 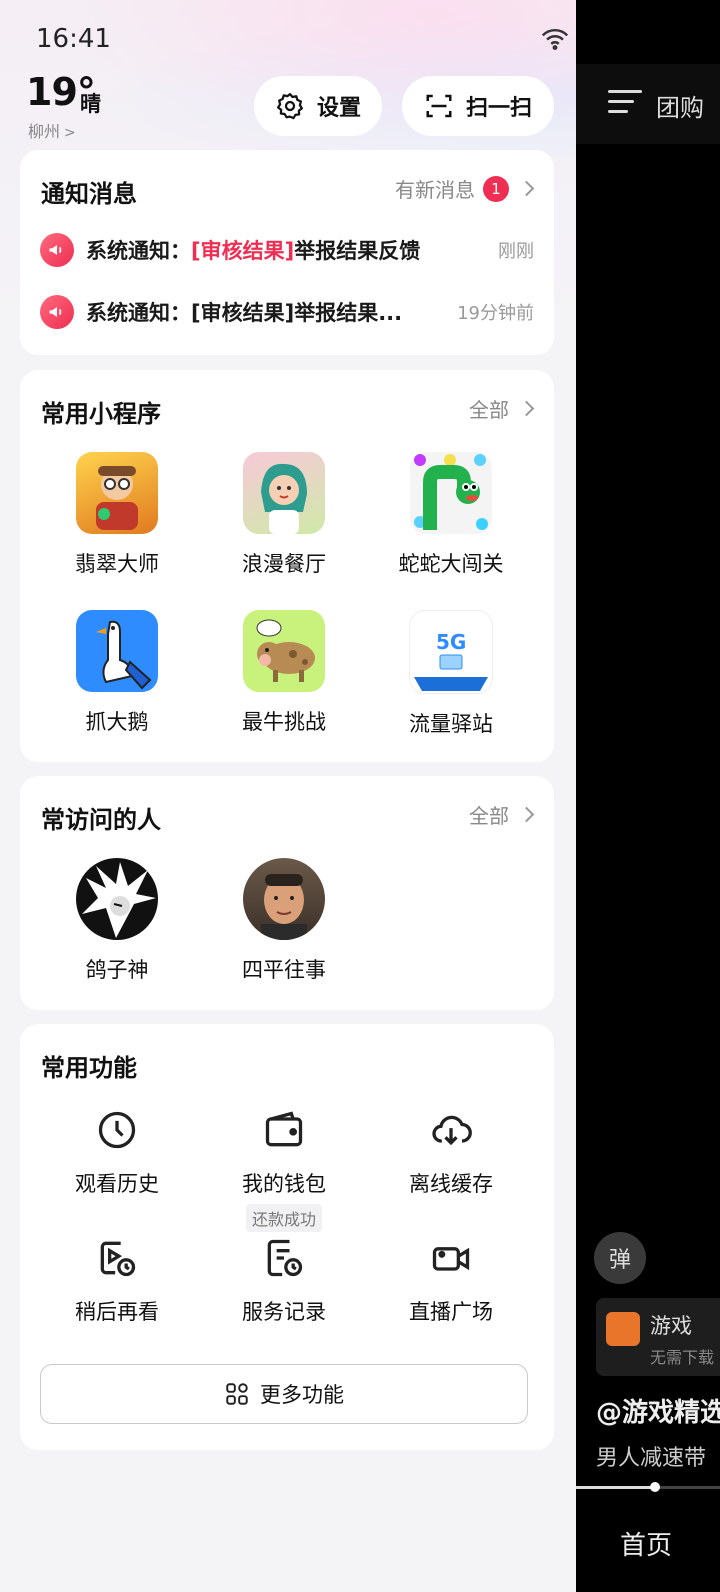 I want to click on function-label: 观看历史, so click(x=117, y=1184).